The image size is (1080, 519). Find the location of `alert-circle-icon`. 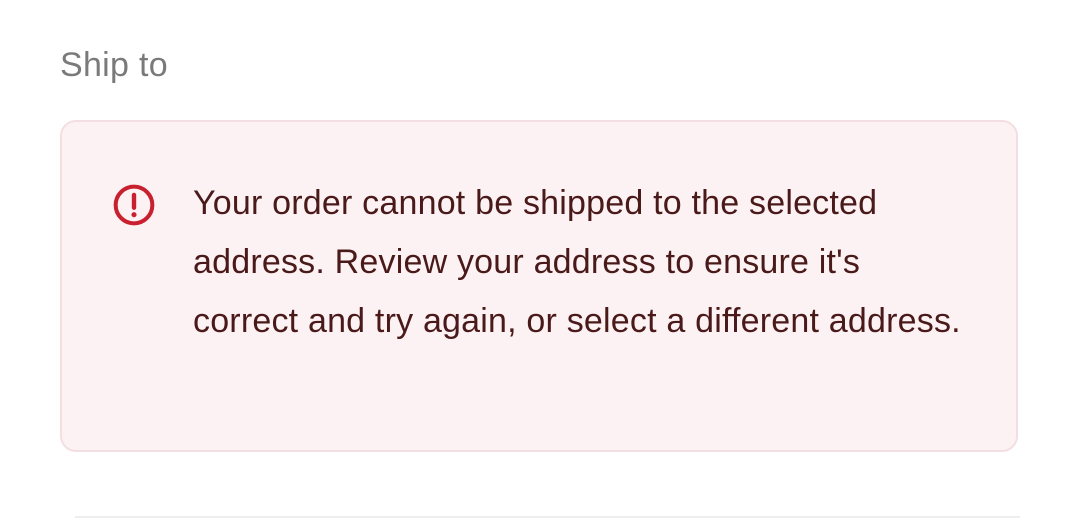

alert-circle-icon is located at coordinates (134, 205).